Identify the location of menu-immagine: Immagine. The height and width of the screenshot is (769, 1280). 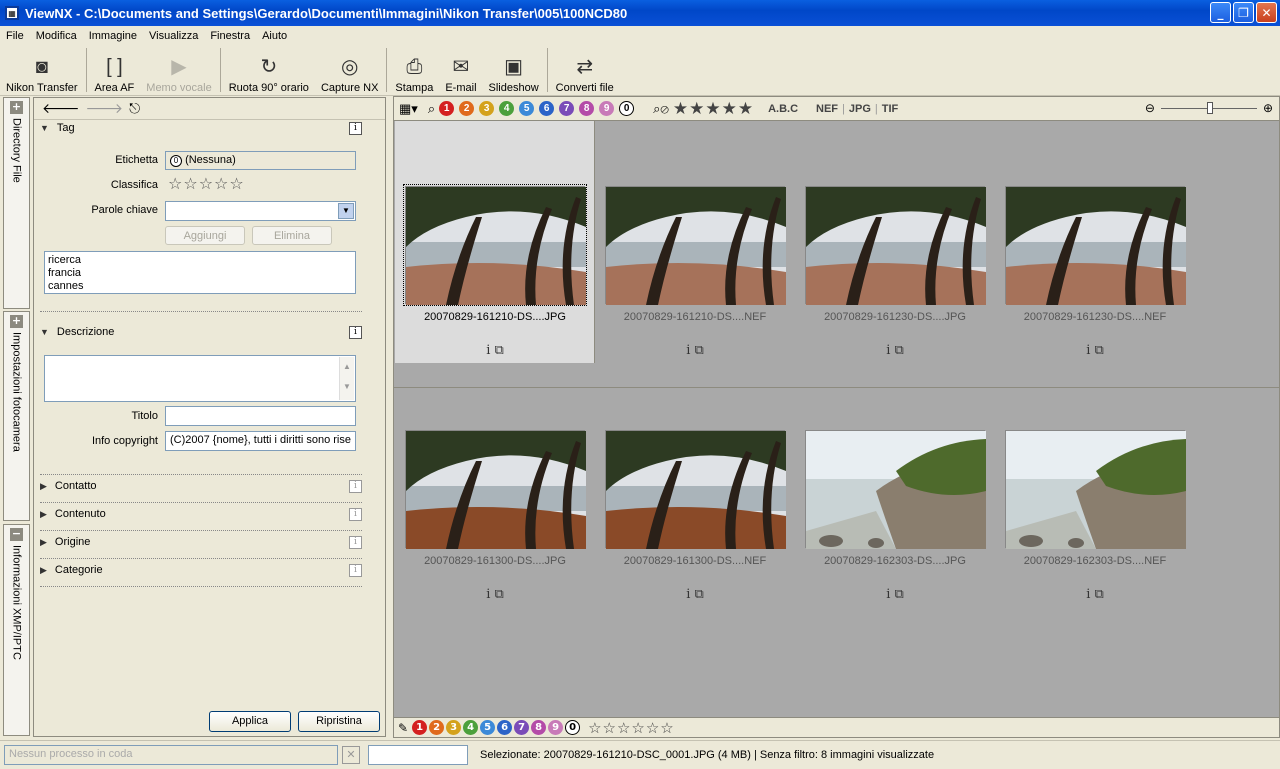
(113, 36).